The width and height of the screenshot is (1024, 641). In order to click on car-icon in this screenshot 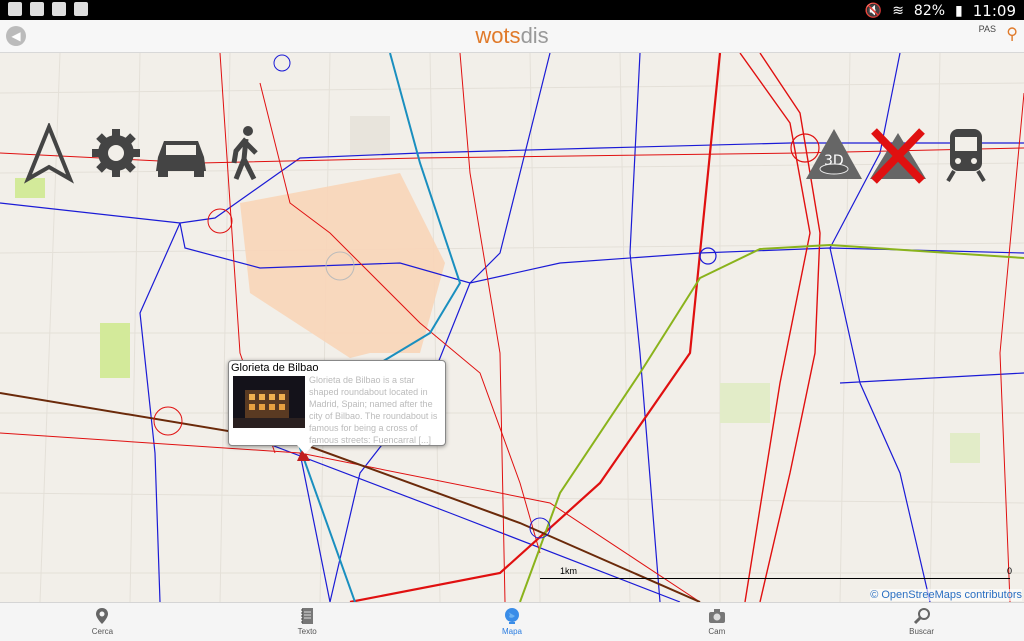, I will do `click(184, 155)`.